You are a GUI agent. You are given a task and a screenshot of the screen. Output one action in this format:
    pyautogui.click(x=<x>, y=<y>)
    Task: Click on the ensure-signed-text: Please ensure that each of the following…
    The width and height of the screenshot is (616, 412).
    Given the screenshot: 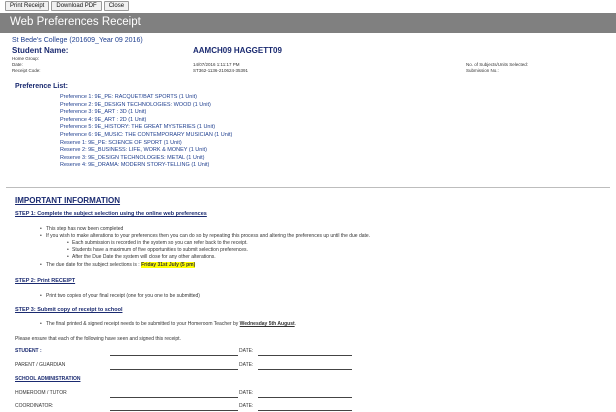 What is the action you would take?
    pyautogui.click(x=98, y=339)
    